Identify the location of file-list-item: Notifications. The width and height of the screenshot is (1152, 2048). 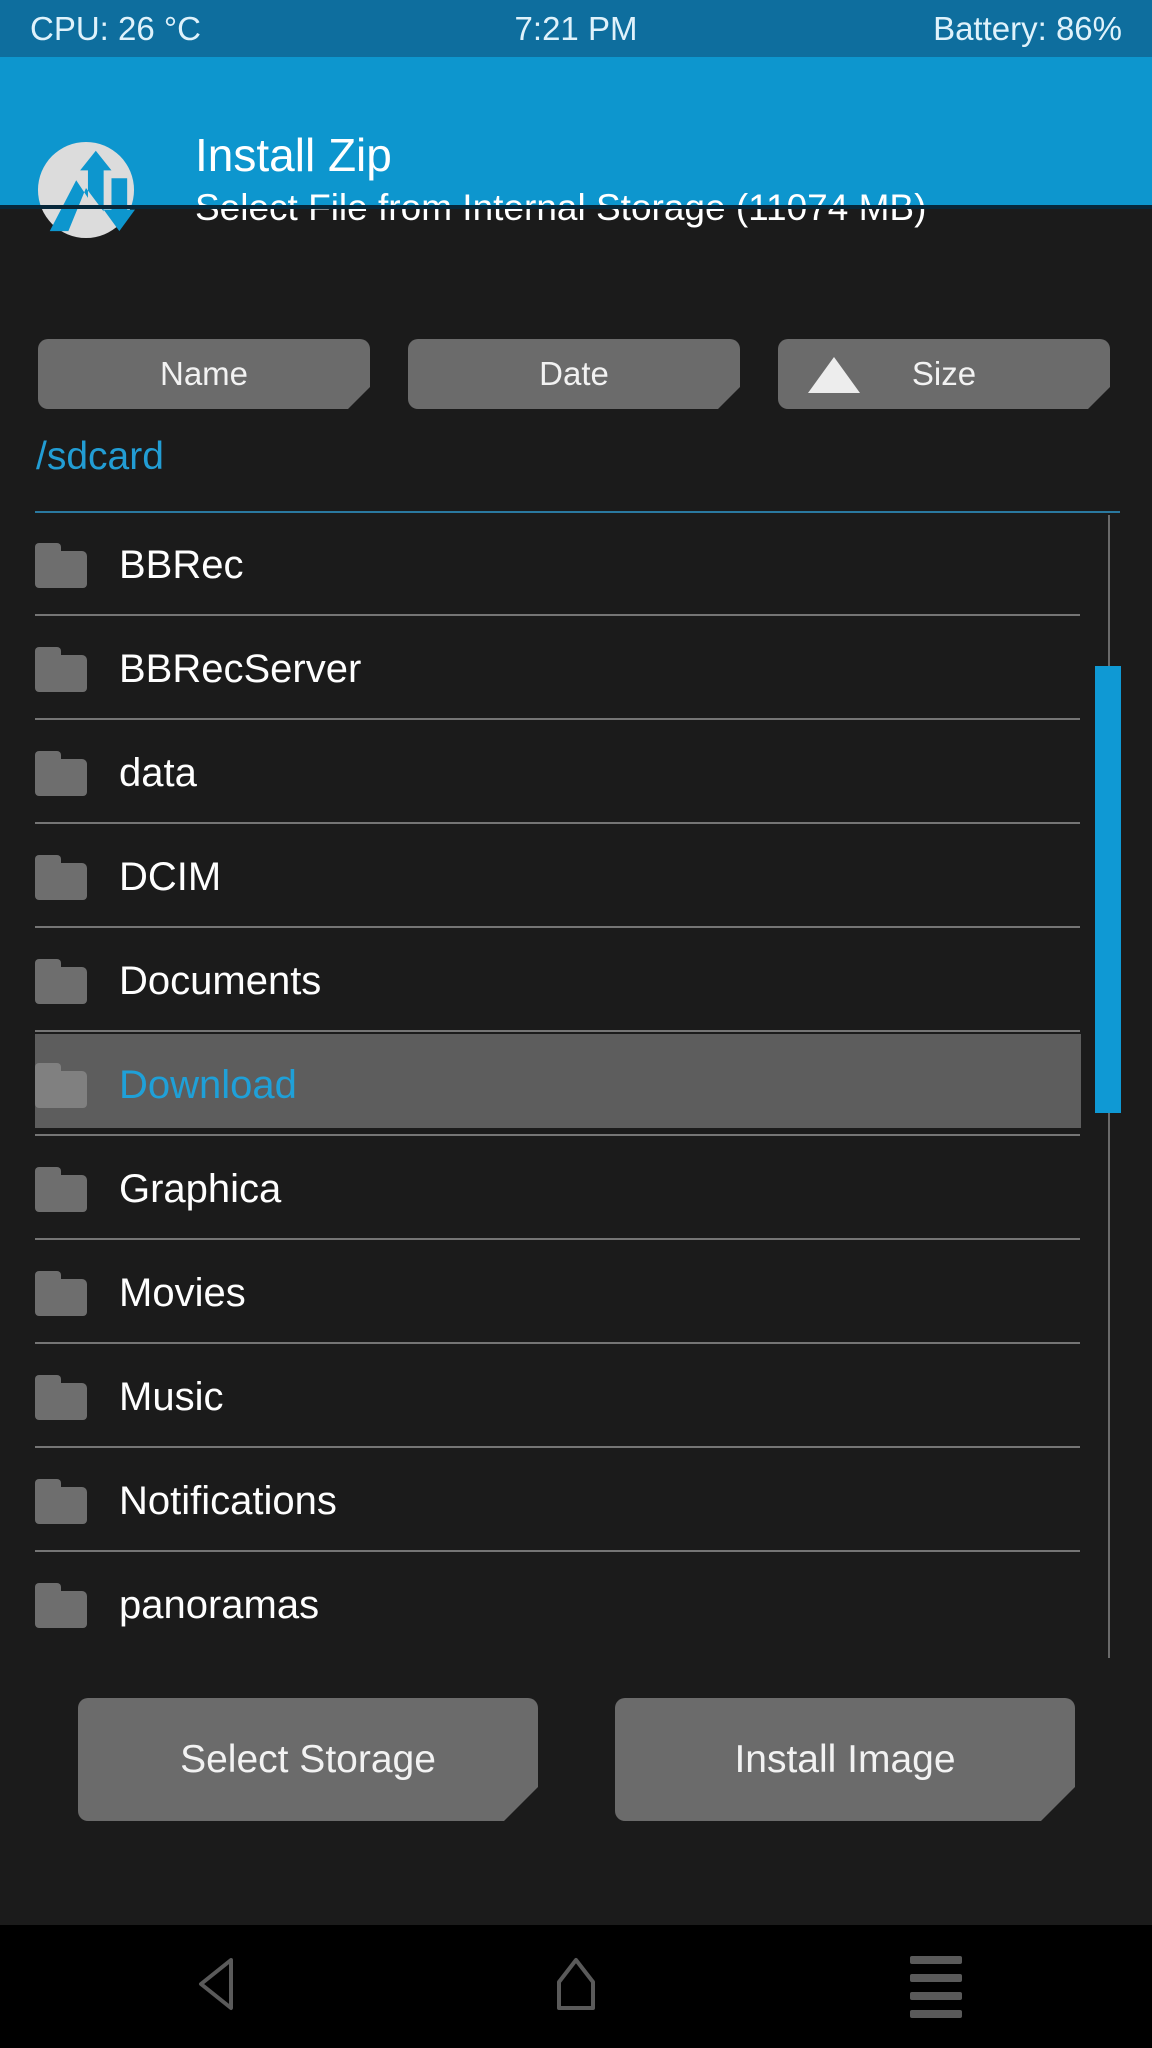
(576, 1501).